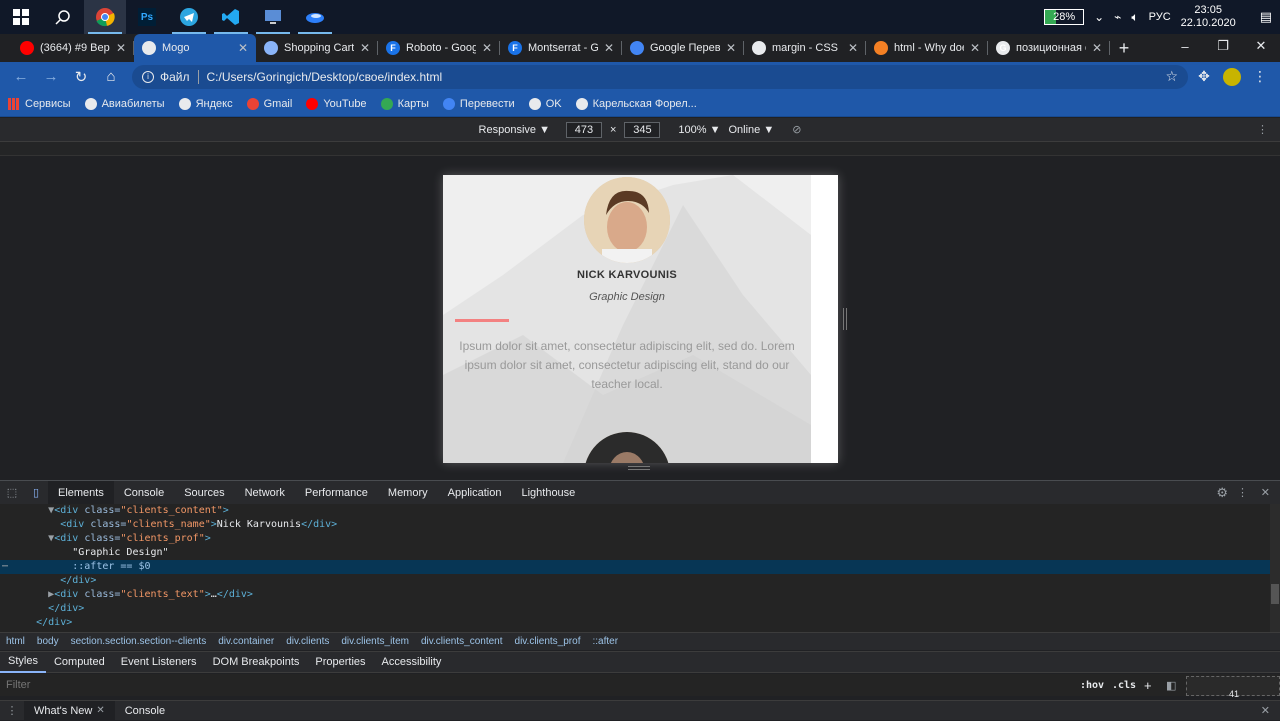  I want to click on network-icon: ⌁, so click(1117, 17).